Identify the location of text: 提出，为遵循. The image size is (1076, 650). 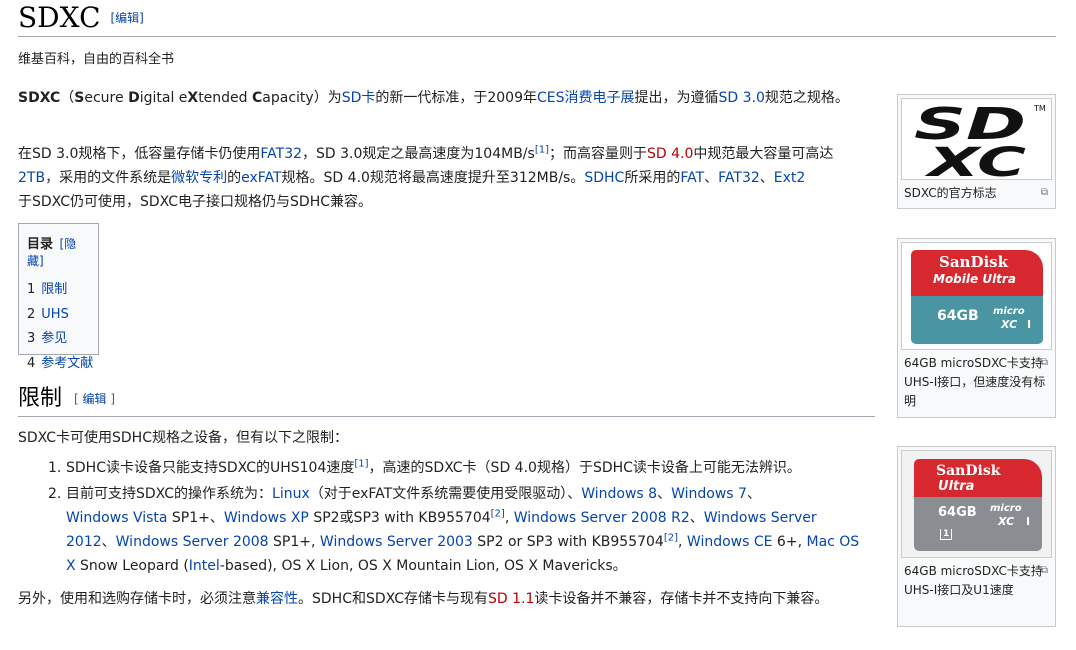
(676, 98).